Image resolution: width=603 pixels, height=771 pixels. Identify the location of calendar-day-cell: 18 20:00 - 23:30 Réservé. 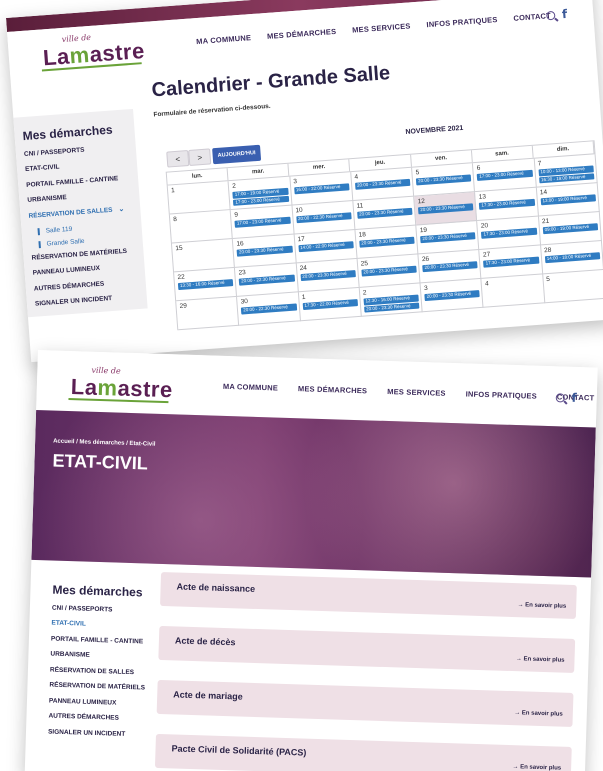
(387, 242).